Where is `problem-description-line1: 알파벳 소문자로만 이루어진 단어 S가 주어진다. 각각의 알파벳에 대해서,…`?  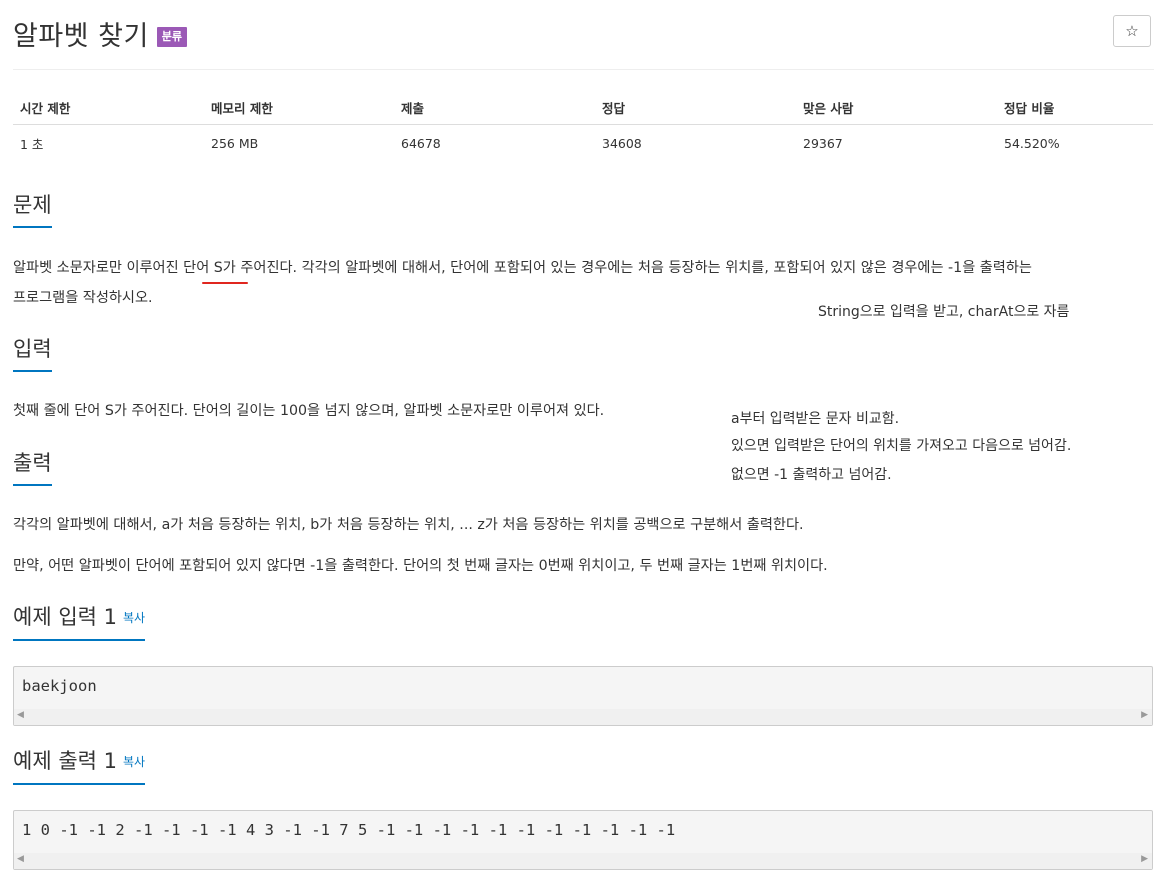
problem-description-line1: 알파벳 소문자로만 이루어진 단어 S가 주어진다. 각각의 알파벳에 대해서,… is located at coordinates (522, 268).